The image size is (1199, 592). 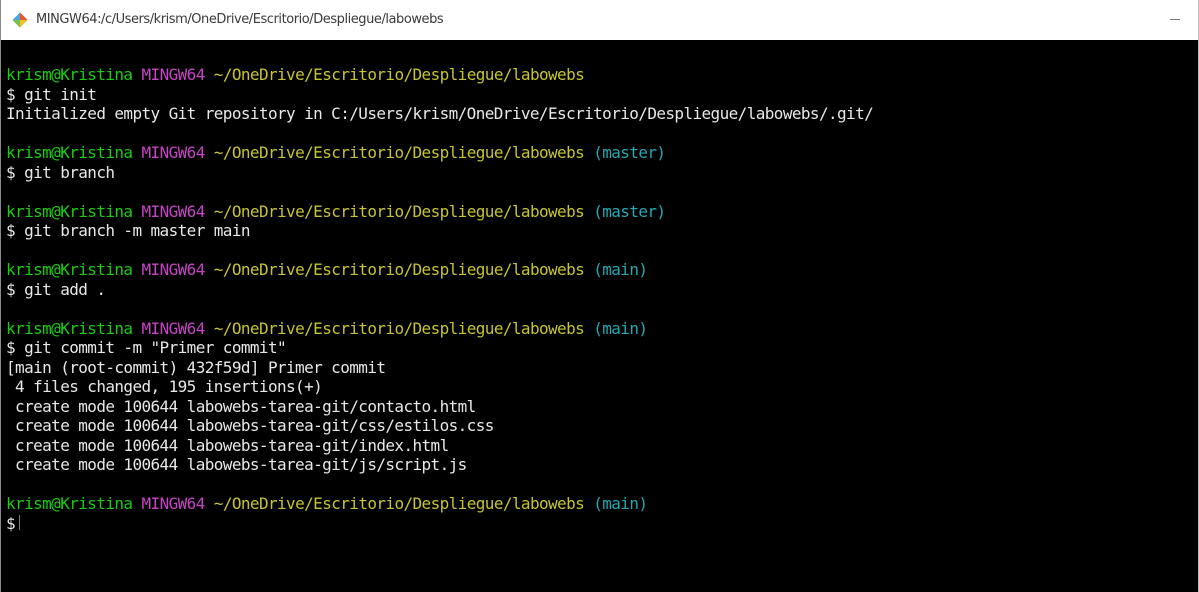 I want to click on command-line: $ git commit -m "Primer commit", so click(x=439, y=348).